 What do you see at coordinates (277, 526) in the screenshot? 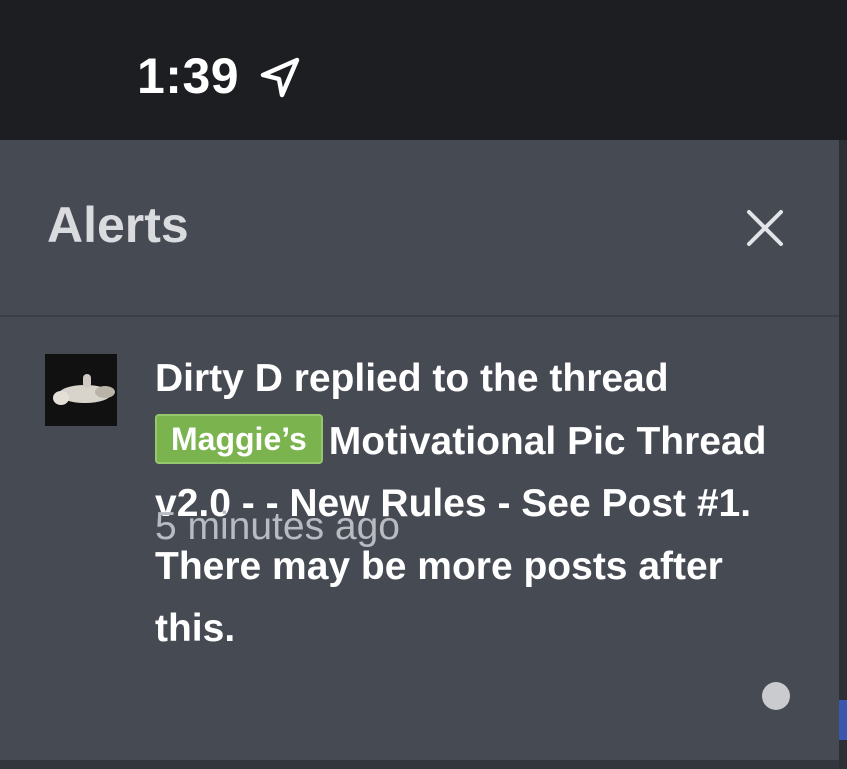
I see `alert-timestamp: 5 minutes ago` at bounding box center [277, 526].